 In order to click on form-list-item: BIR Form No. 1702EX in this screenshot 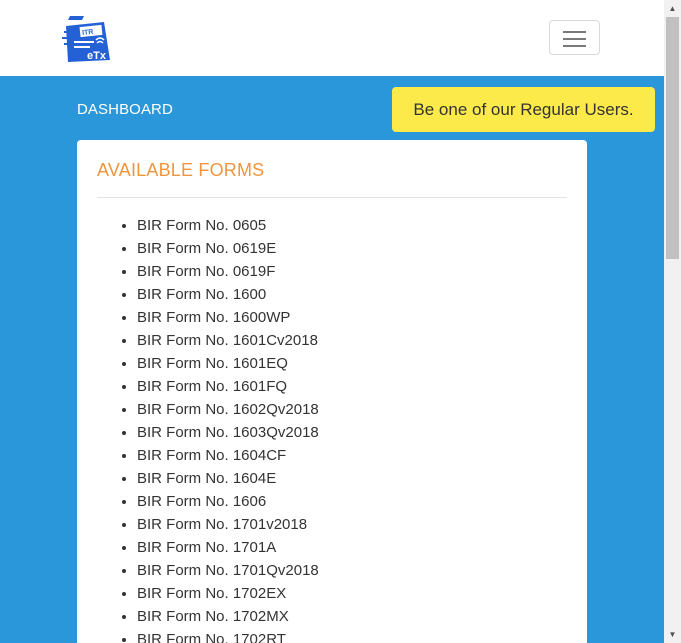, I will do `click(228, 593)`.